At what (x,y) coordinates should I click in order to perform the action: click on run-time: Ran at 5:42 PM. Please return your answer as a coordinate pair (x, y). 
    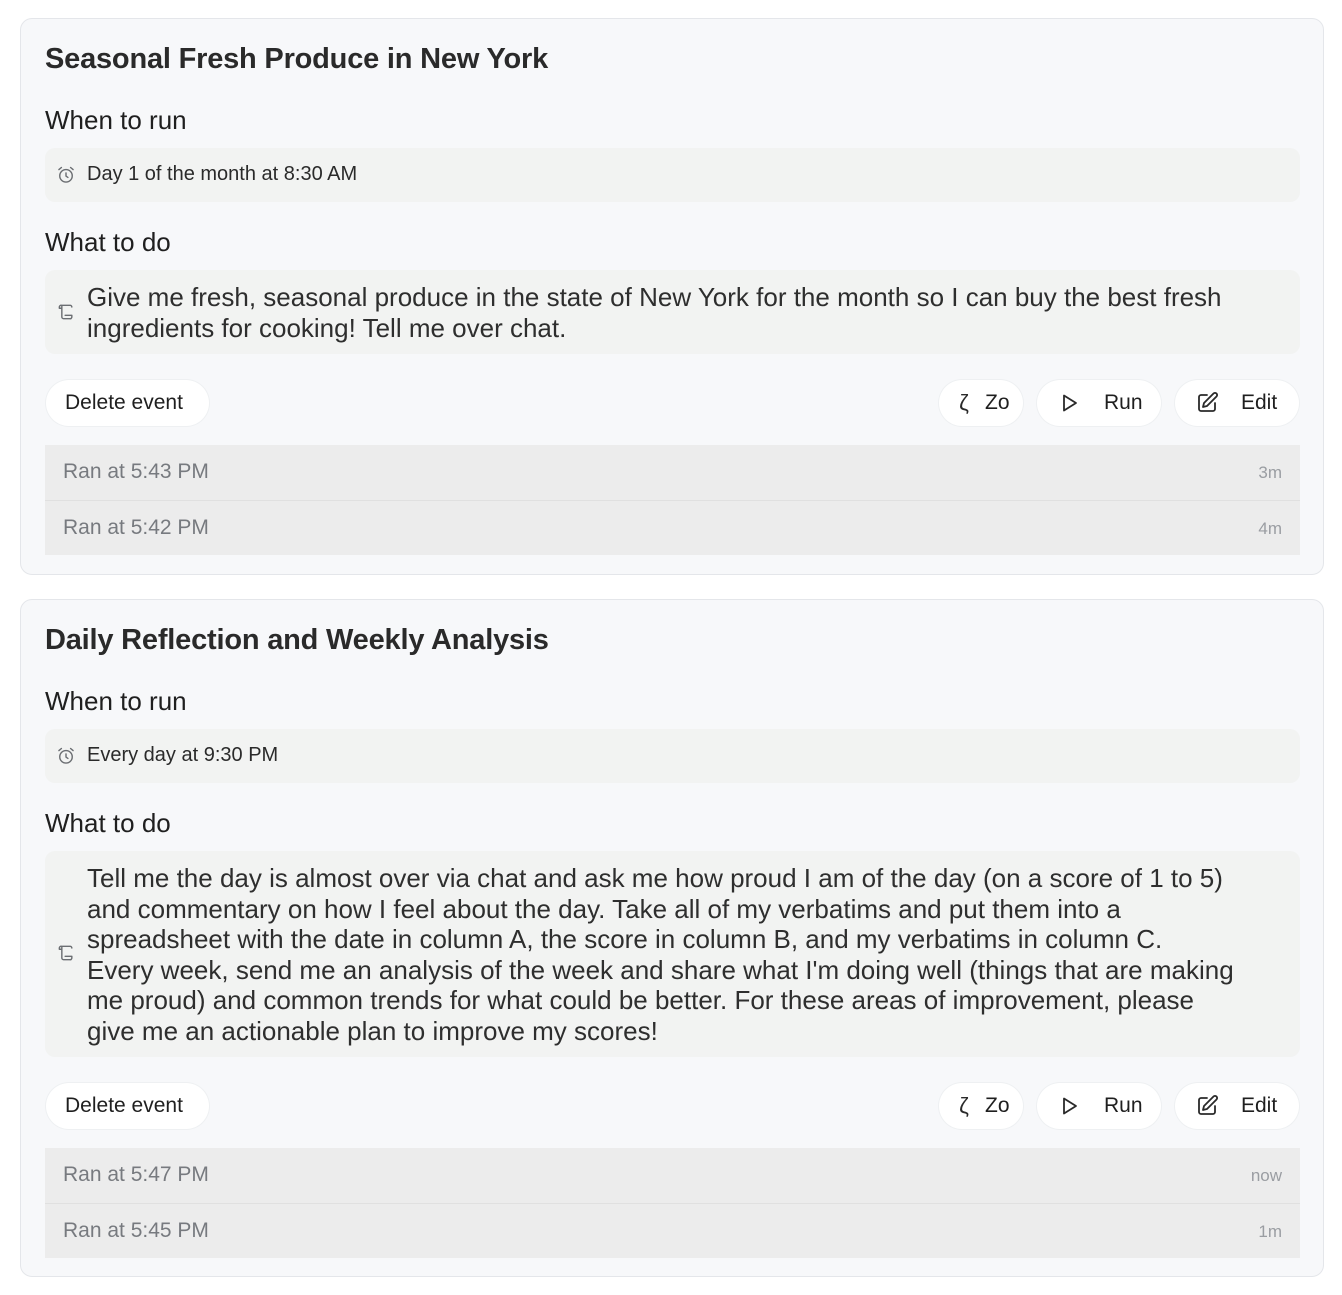
    Looking at the image, I should click on (136, 527).